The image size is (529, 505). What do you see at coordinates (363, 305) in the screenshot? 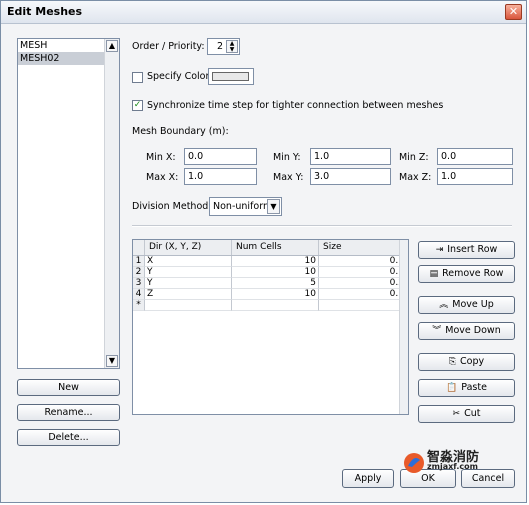
I see `size-cell` at bounding box center [363, 305].